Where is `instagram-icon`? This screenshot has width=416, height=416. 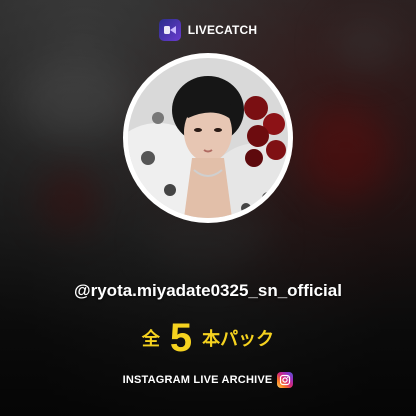
instagram-icon is located at coordinates (285, 380).